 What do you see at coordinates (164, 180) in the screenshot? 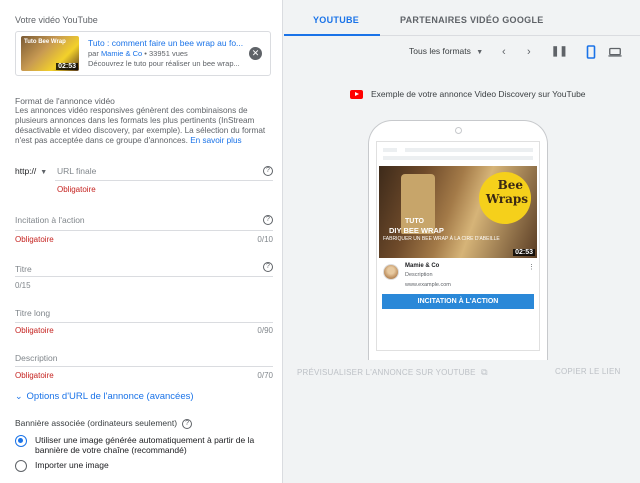
I see `final-url-underline` at bounding box center [164, 180].